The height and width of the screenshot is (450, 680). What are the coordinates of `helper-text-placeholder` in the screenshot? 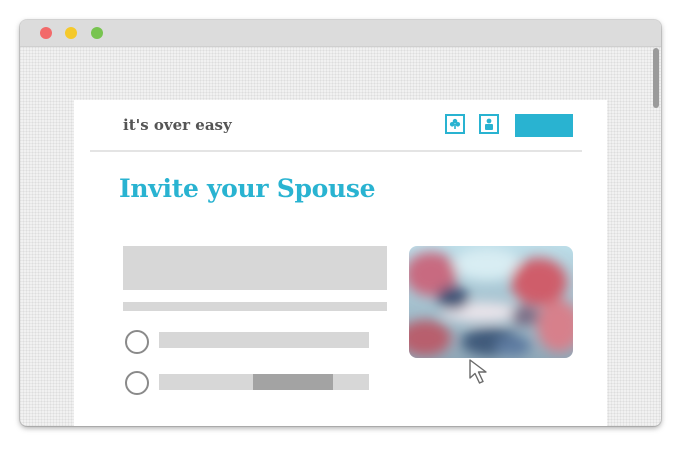 It's located at (255, 306).